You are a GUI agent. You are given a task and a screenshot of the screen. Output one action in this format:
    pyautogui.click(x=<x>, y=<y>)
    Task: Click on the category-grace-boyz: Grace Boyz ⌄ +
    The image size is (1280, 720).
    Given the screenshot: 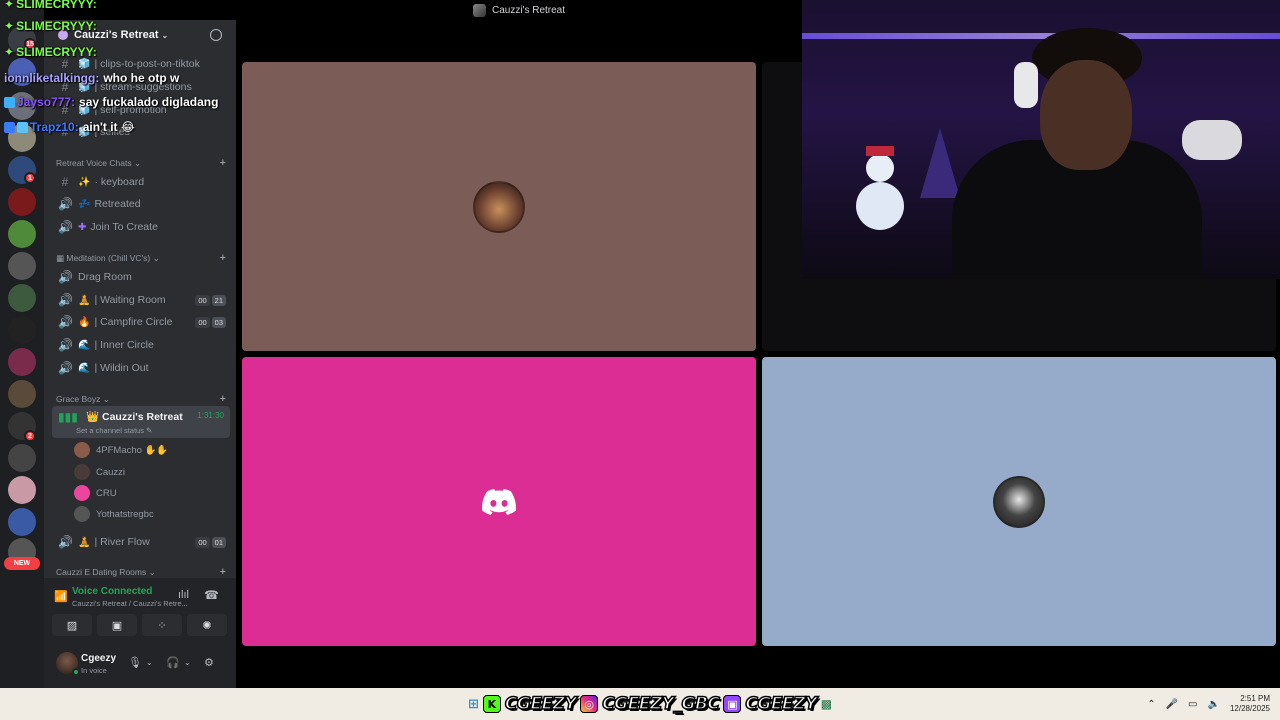 What is the action you would take?
    pyautogui.click(x=141, y=399)
    